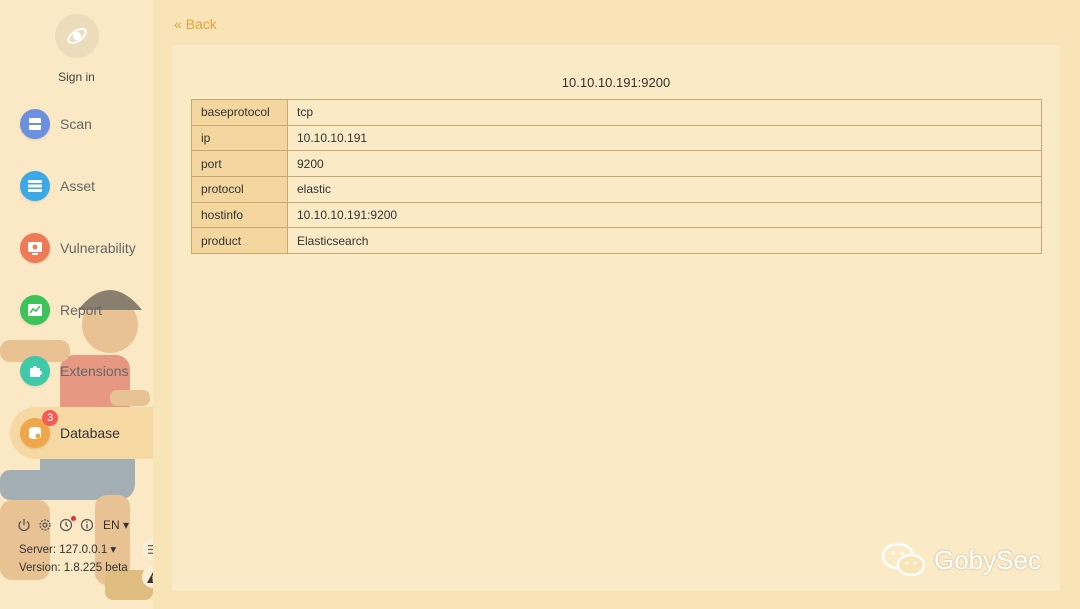  Describe the element at coordinates (987, 559) in the screenshot. I see `watermark-label: GobySec` at that location.